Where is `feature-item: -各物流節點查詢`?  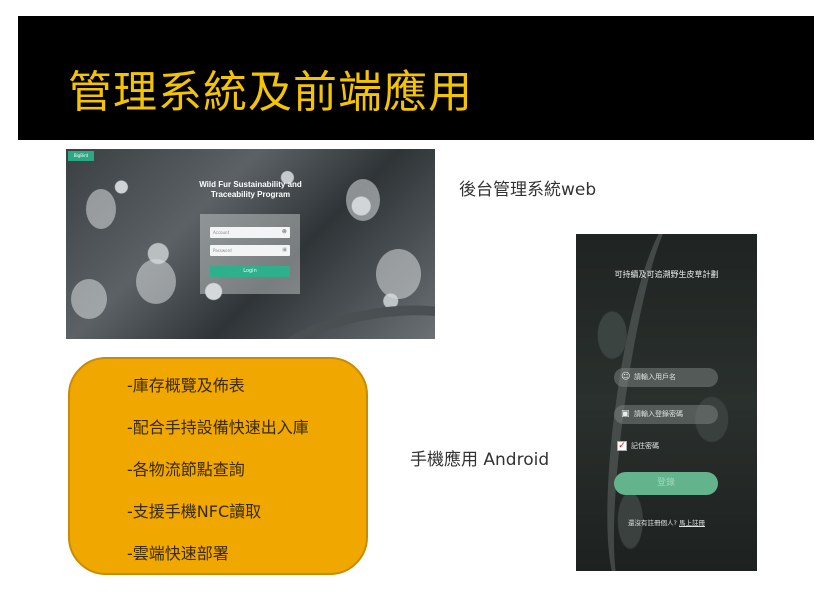 feature-item: -各物流節點查詢 is located at coordinates (186, 469).